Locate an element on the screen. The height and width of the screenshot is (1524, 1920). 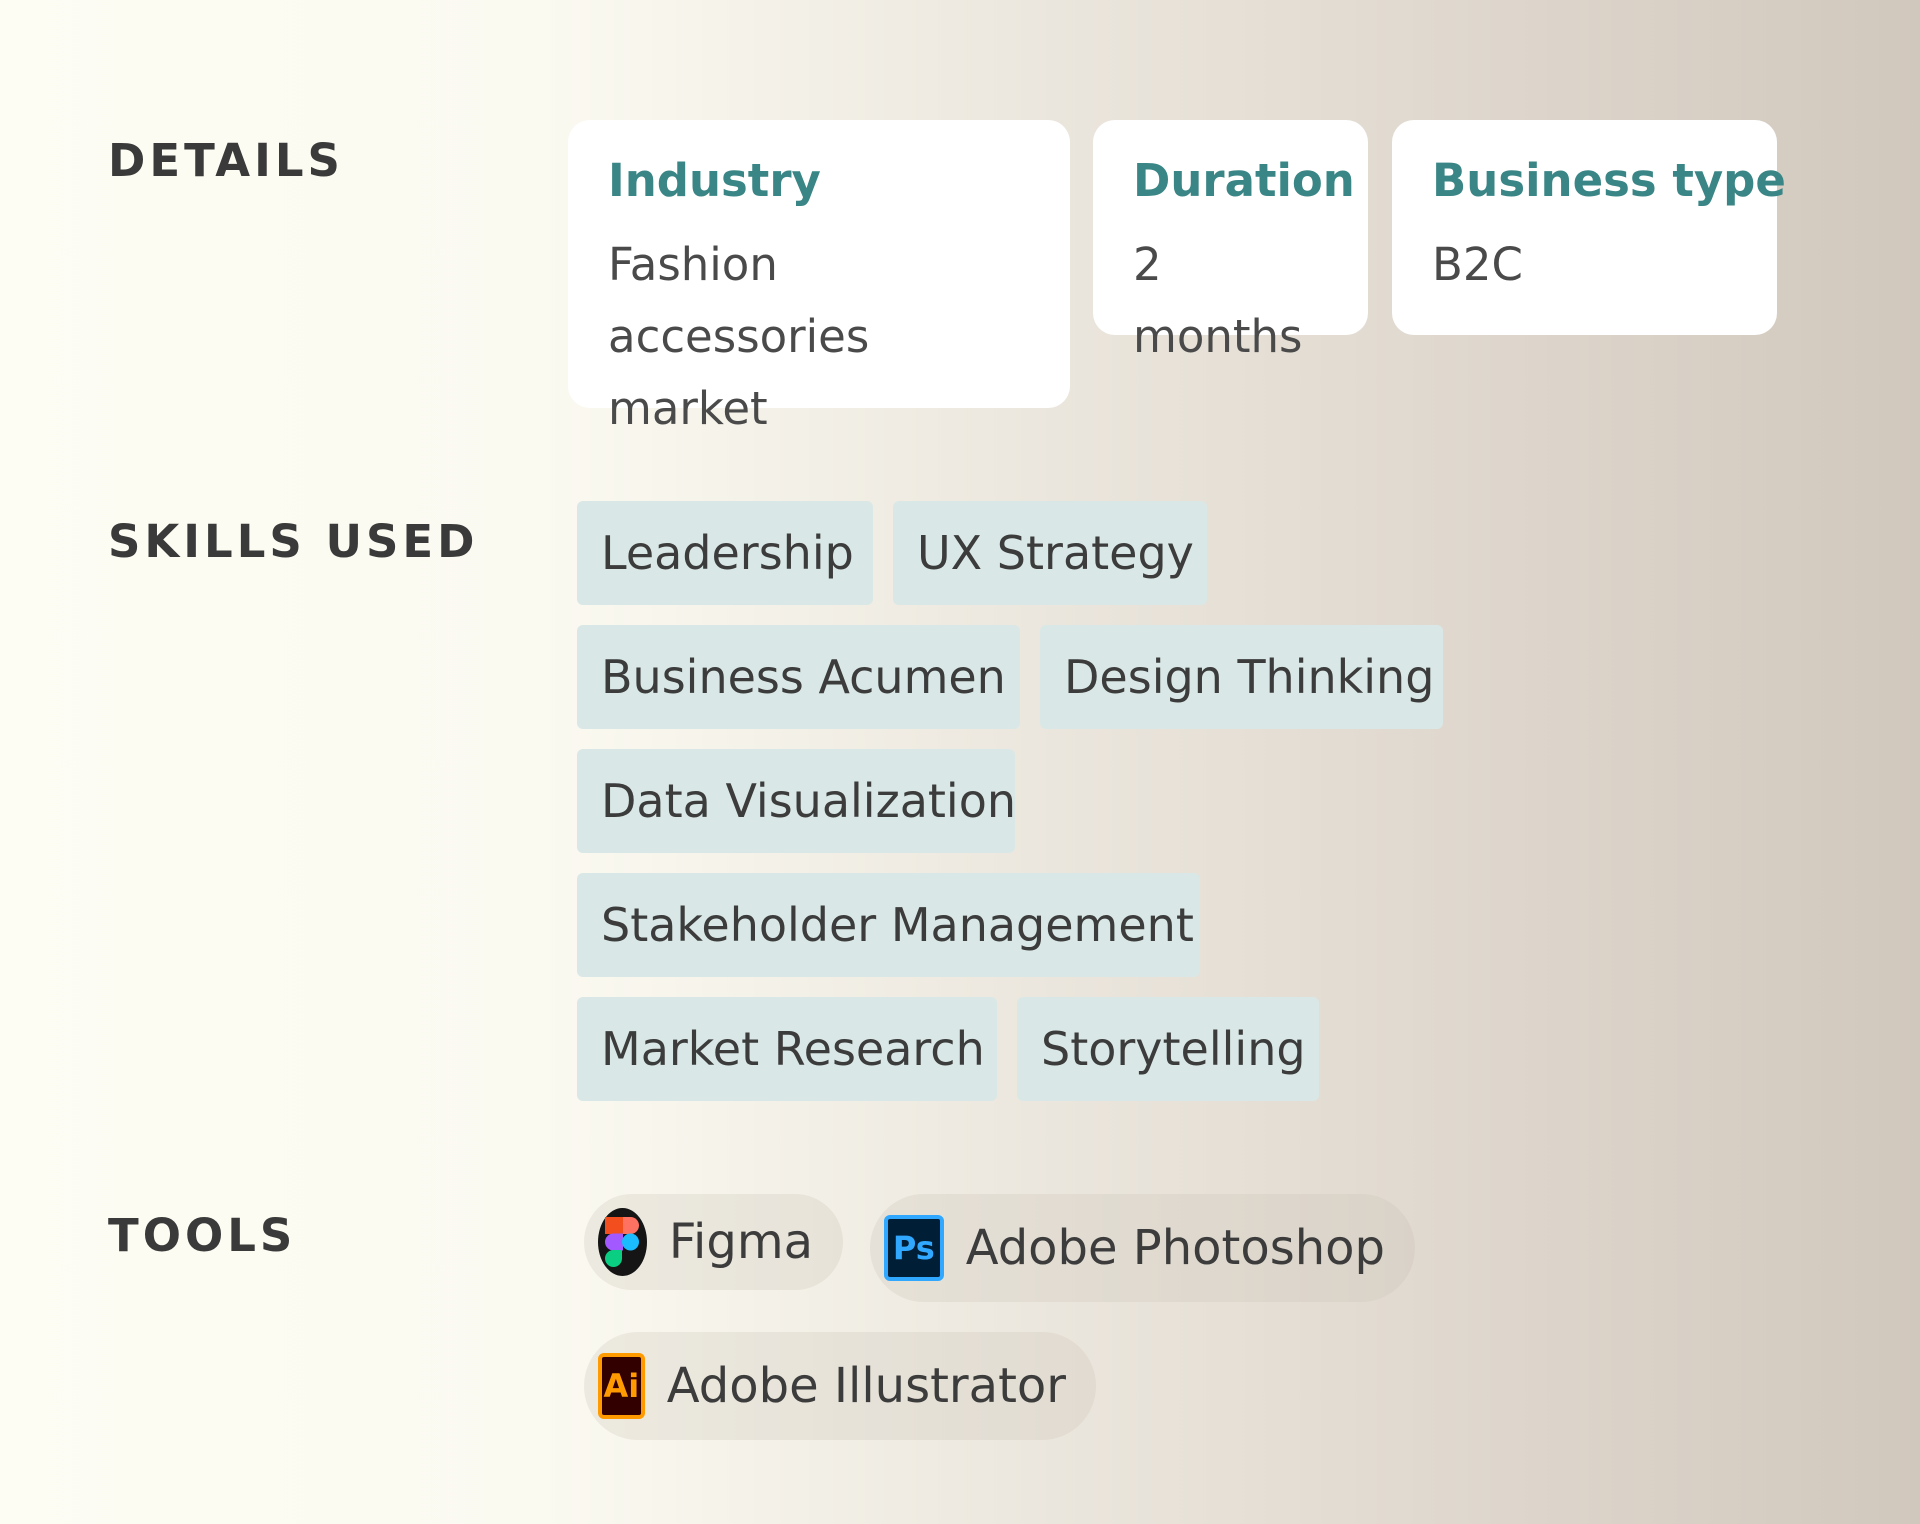
industry-value-line1: Fashion is located at coordinates (693, 264).